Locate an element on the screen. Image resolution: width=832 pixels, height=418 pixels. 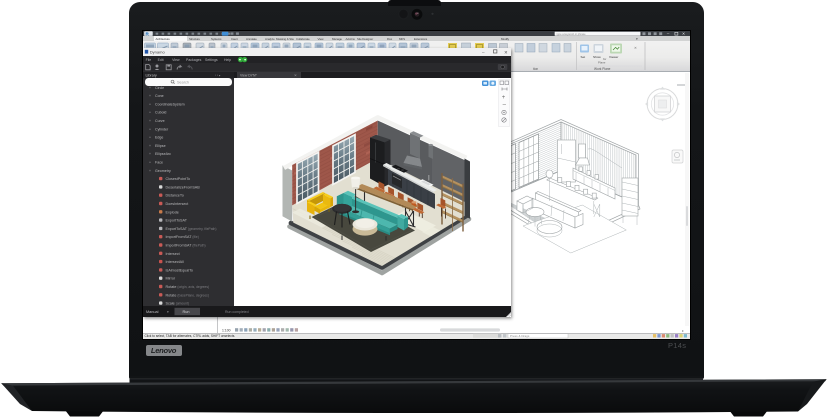
svg-text: Rotate (basePlane, degrees) is located at coordinates (187, 295).